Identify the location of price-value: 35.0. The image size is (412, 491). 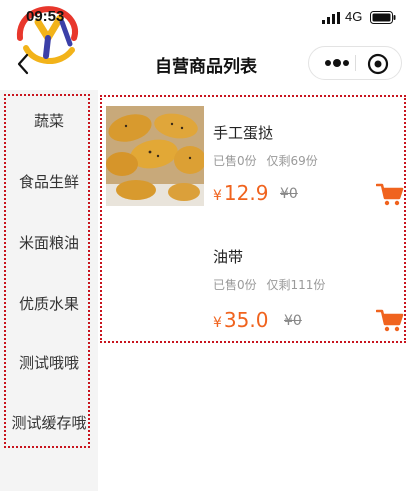
(246, 320).